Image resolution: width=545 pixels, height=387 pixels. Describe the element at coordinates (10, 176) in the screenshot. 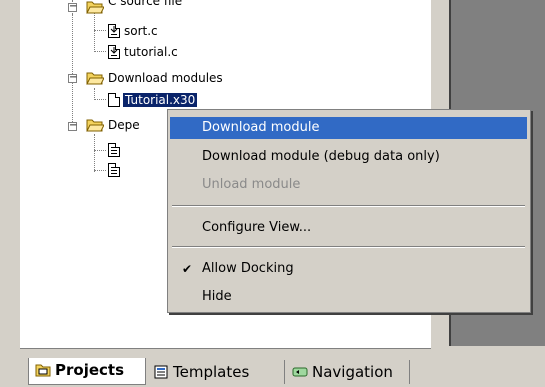

I see `left-frame` at that location.